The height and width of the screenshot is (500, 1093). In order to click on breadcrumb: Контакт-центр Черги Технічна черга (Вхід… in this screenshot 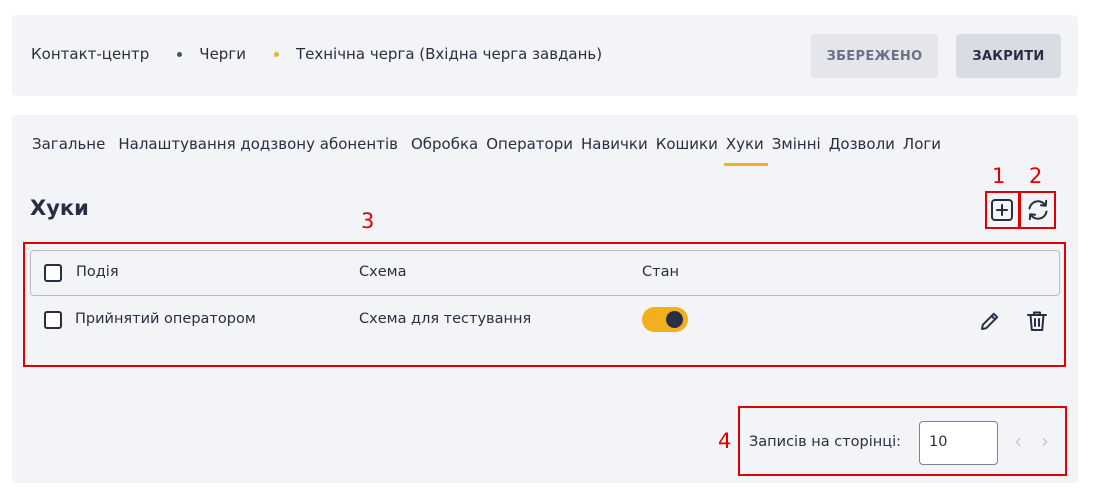, I will do `click(316, 54)`.